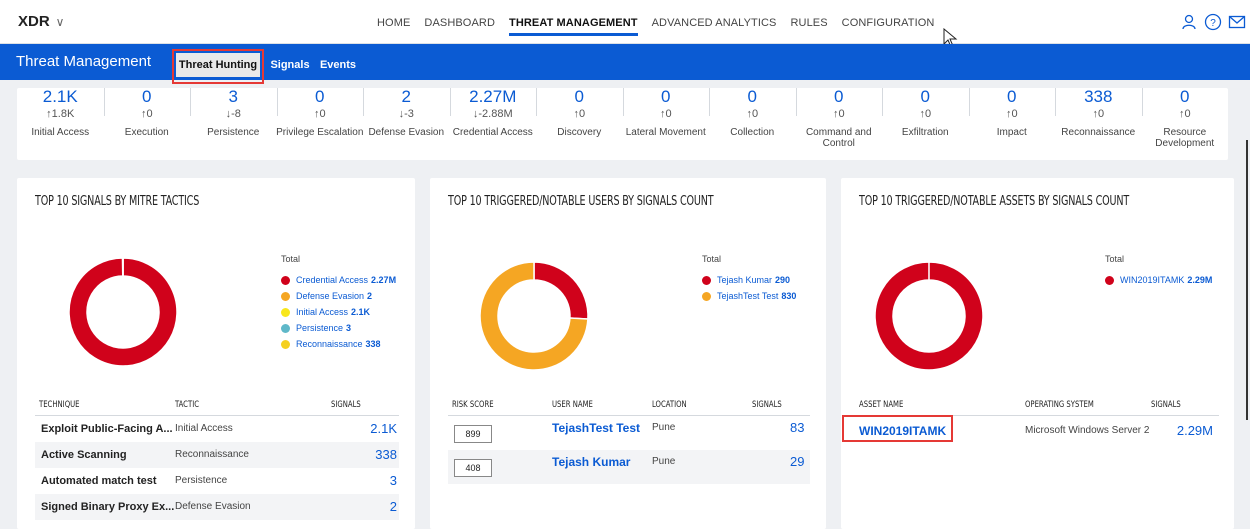 This screenshot has height=529, width=1250. Describe the element at coordinates (406, 97) in the screenshot. I see `tactic-value: 2` at that location.